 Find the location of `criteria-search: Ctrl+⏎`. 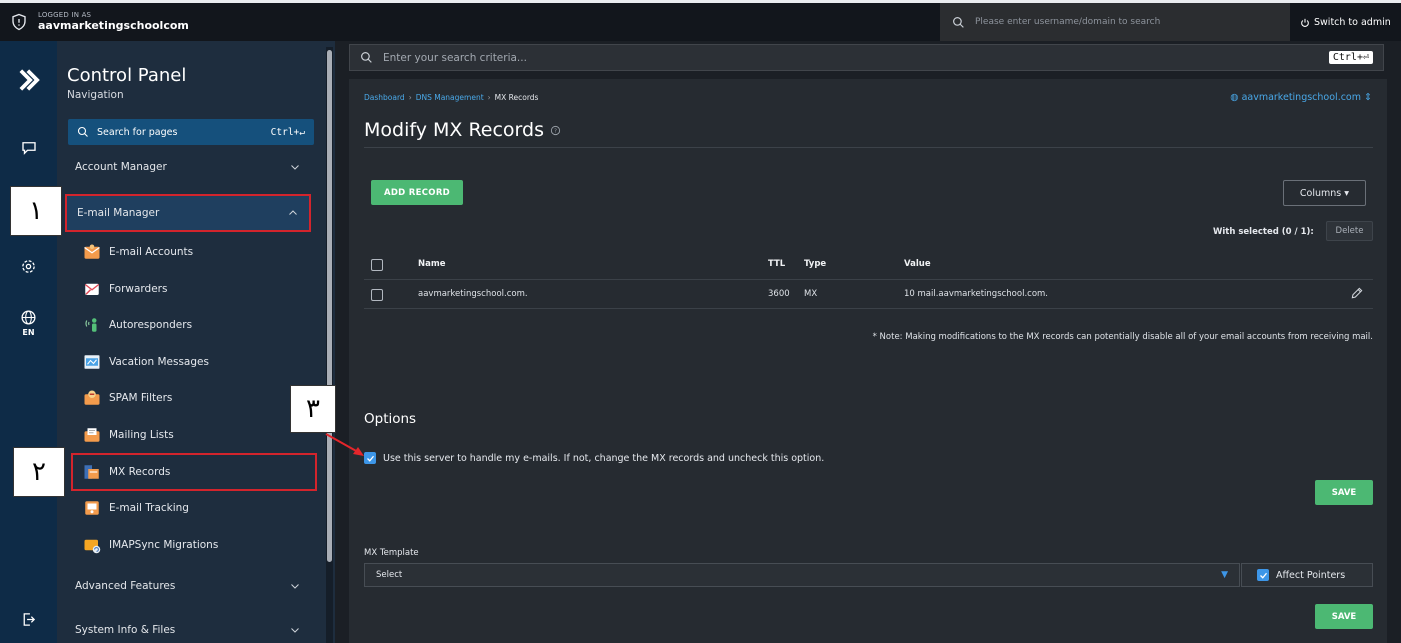

criteria-search: Ctrl+⏎ is located at coordinates (866, 57).